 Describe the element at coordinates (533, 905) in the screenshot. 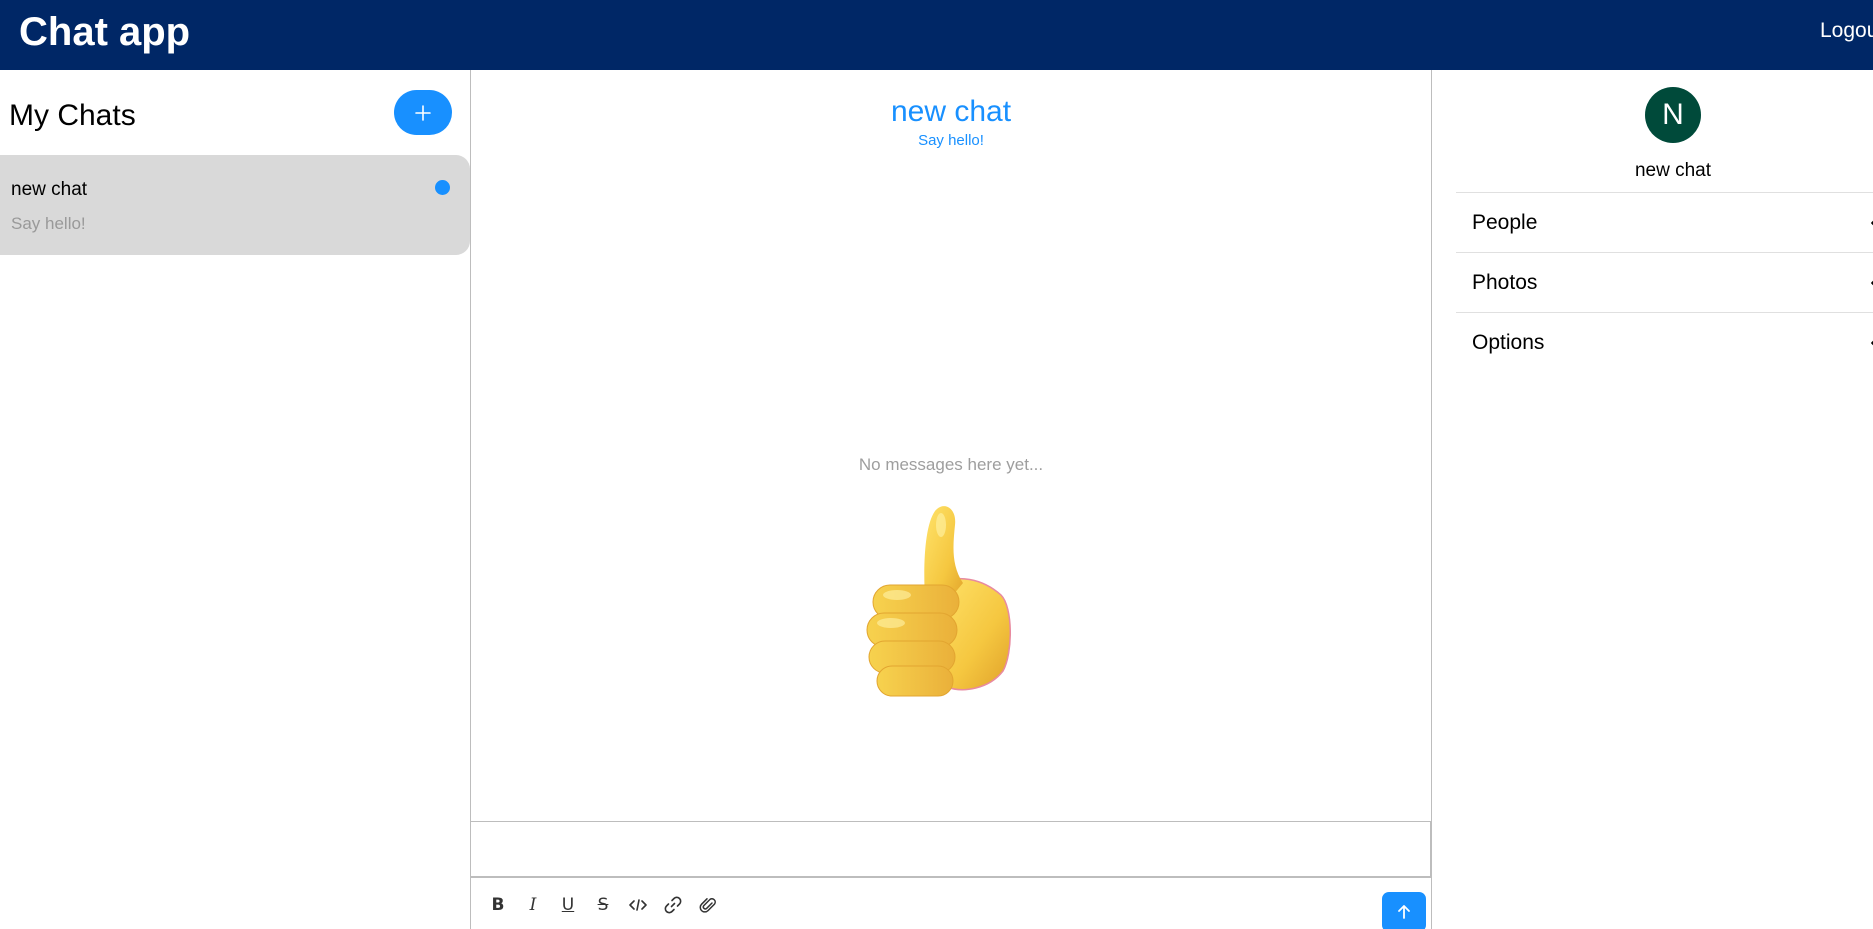

I see `italic-icon: I` at that location.